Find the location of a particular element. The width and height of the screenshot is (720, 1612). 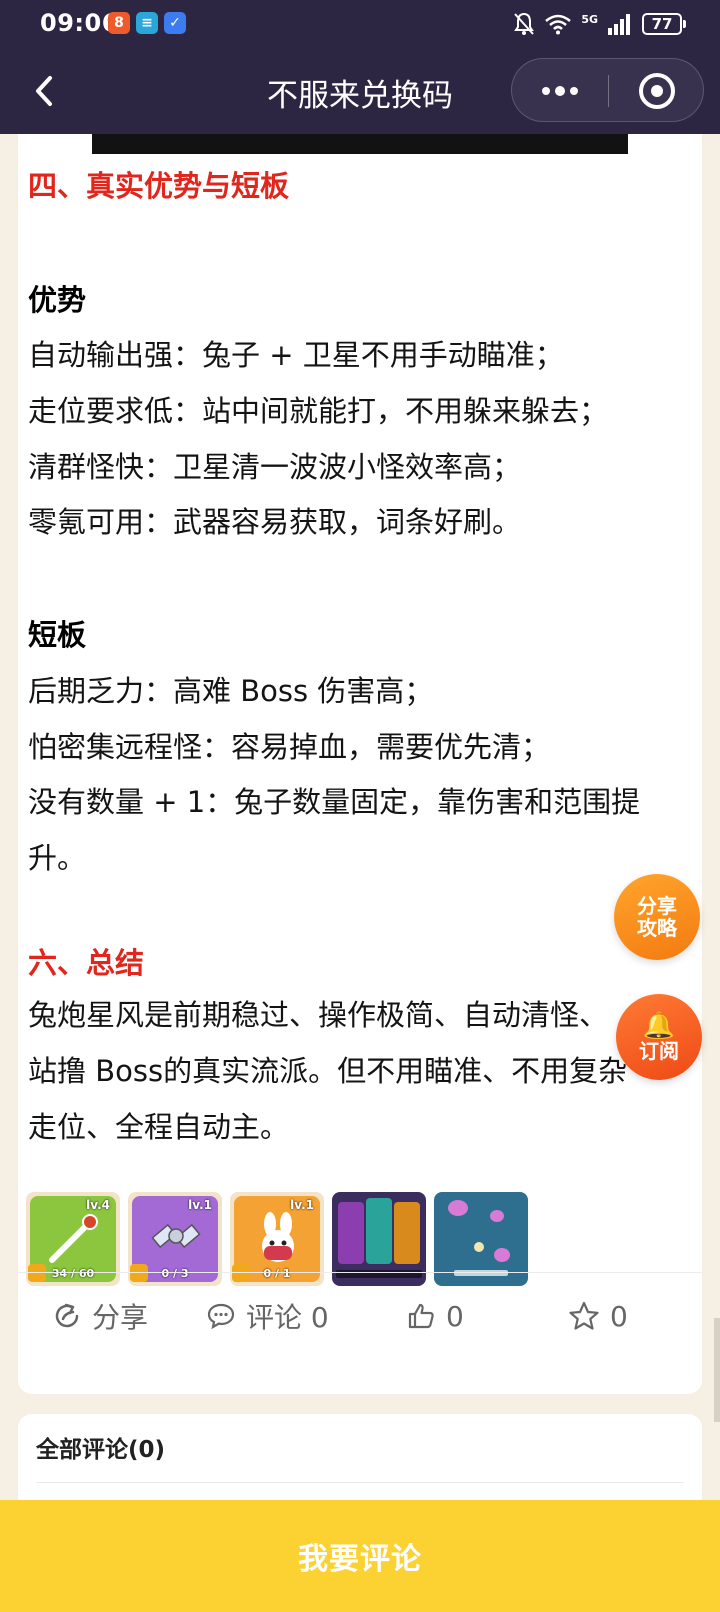

bell-icon: 🔔 is located at coordinates (659, 1026).